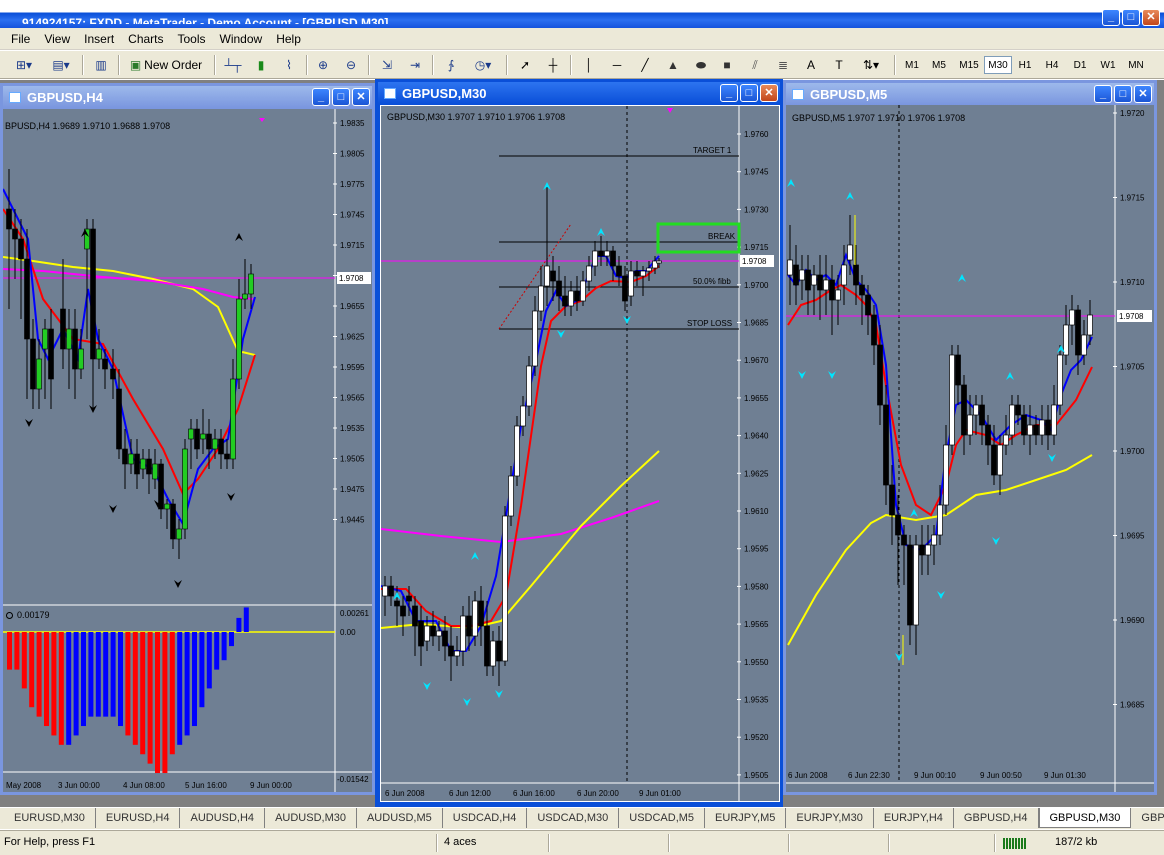  Describe the element at coordinates (996, 818) in the screenshot. I see `tab-gbpusd-h4: GBPUSD,H4` at that location.